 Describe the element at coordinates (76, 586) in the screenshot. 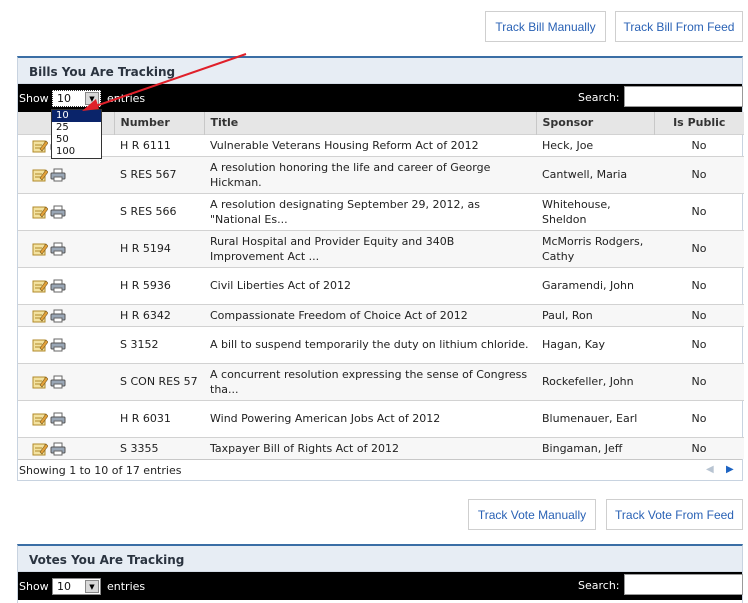

I see `votes-page-size-select: 10 ▼` at that location.